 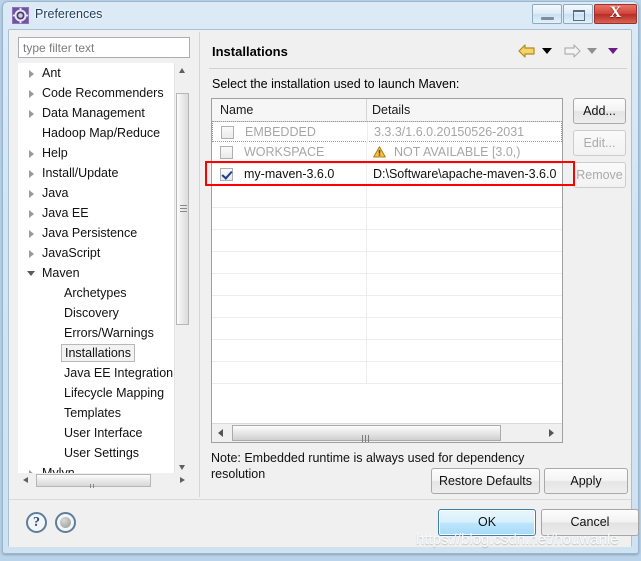 I want to click on sidebar-item-javascript: JavaScript, so click(x=96, y=253).